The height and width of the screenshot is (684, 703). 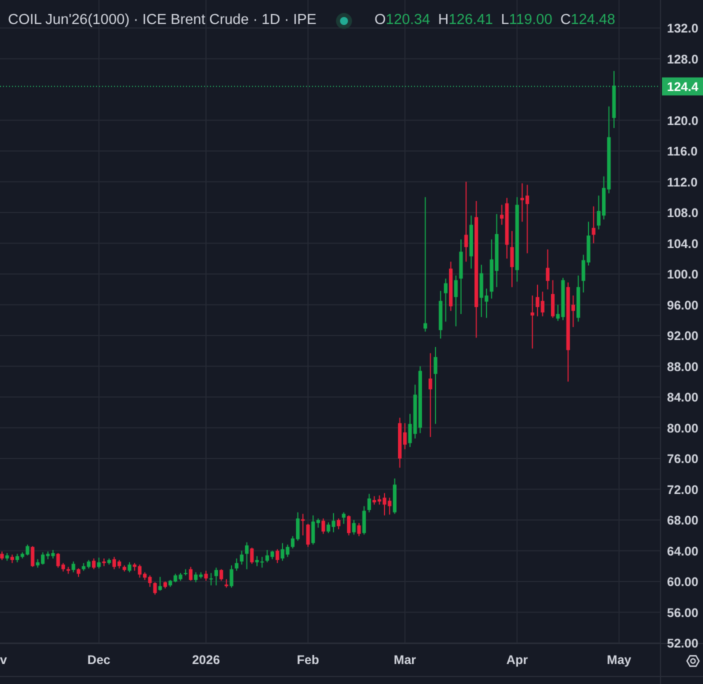 I want to click on price-label: 84.00, so click(x=682, y=397).